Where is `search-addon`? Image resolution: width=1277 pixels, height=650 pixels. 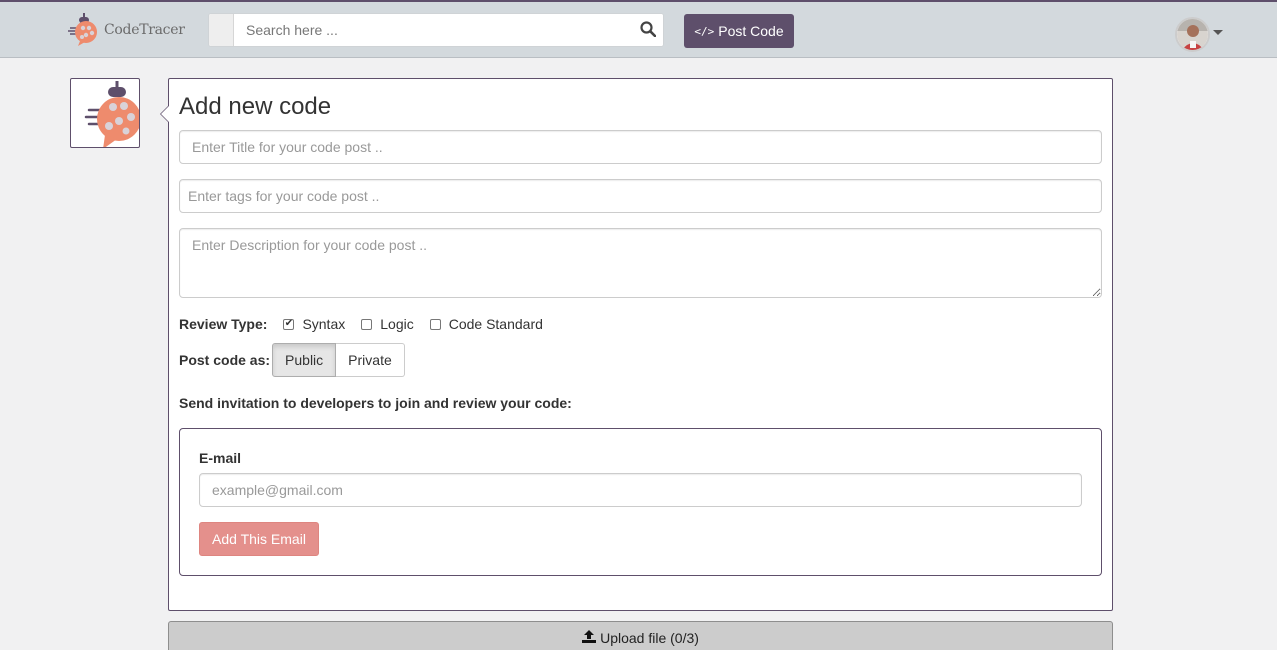 search-addon is located at coordinates (221, 30).